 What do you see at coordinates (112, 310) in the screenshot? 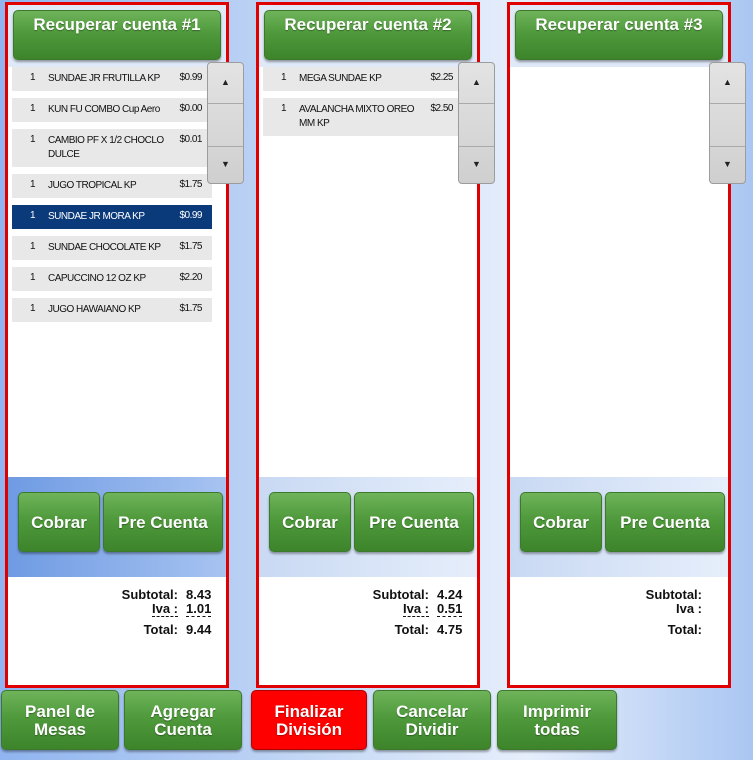
I see `list-item: 1 JUGO HAWAIANO KP $1.75` at bounding box center [112, 310].